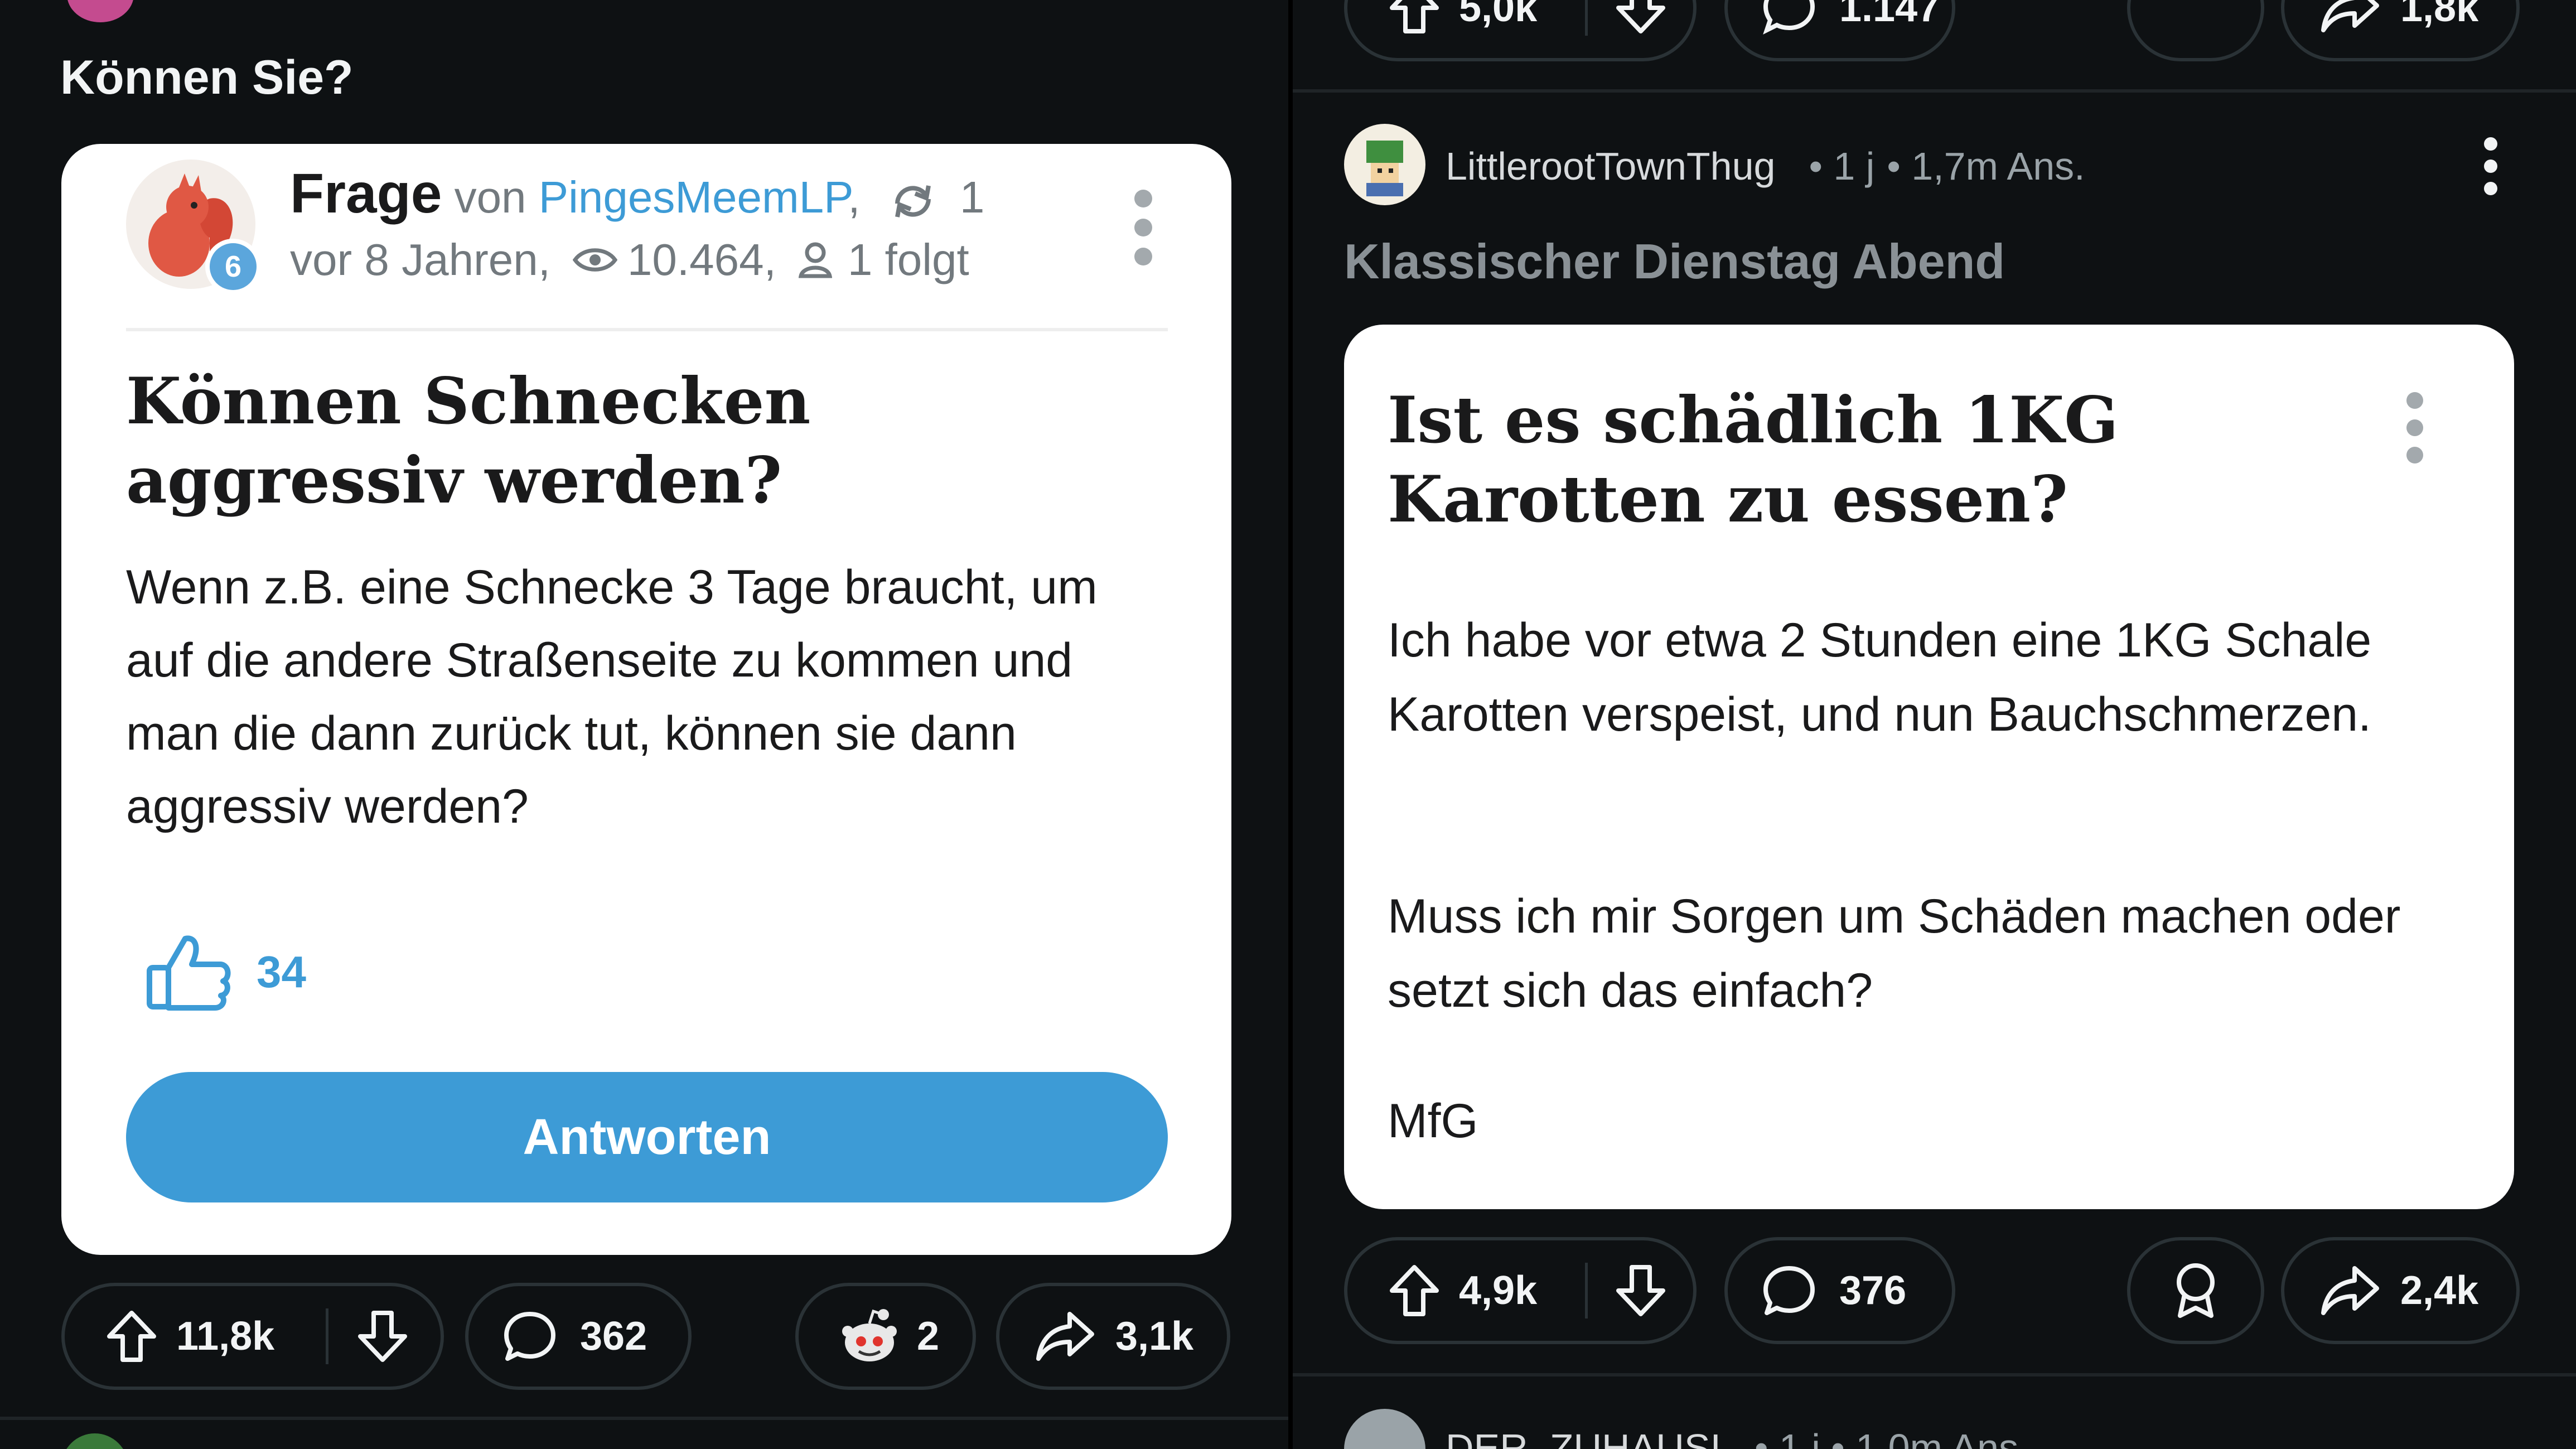  Describe the element at coordinates (613, 1336) in the screenshot. I see `comment-count: 362` at that location.